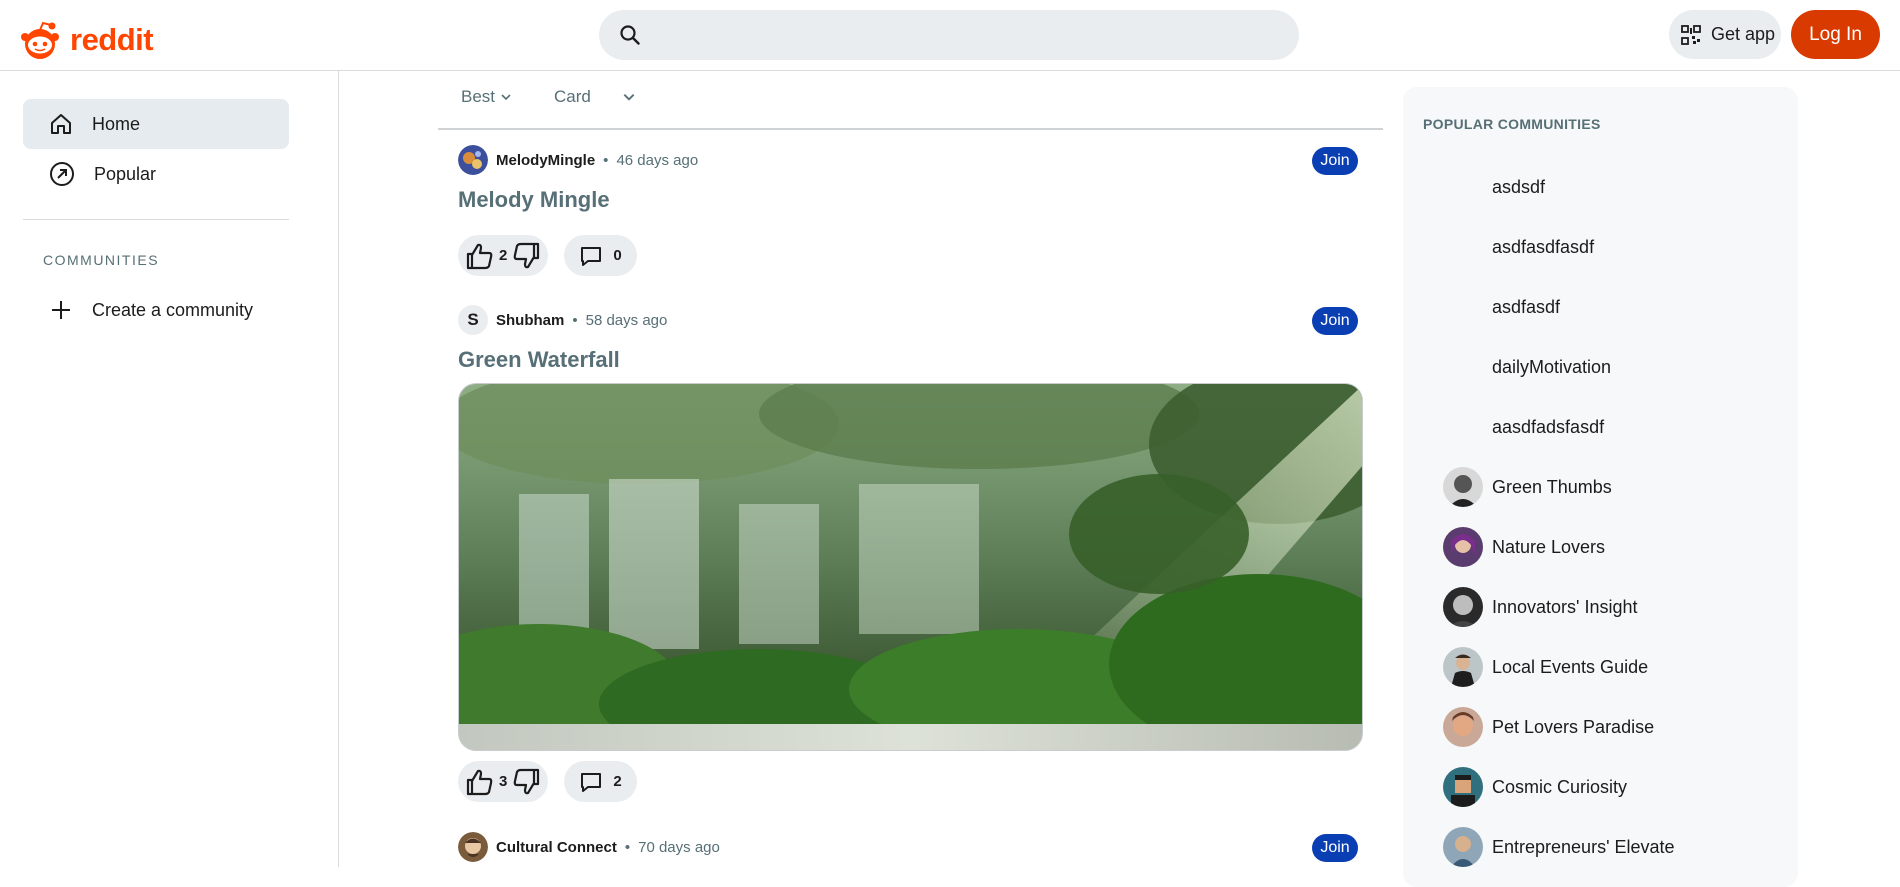 The image size is (1900, 887). I want to click on sidebar-item-home: Home, so click(156, 124).